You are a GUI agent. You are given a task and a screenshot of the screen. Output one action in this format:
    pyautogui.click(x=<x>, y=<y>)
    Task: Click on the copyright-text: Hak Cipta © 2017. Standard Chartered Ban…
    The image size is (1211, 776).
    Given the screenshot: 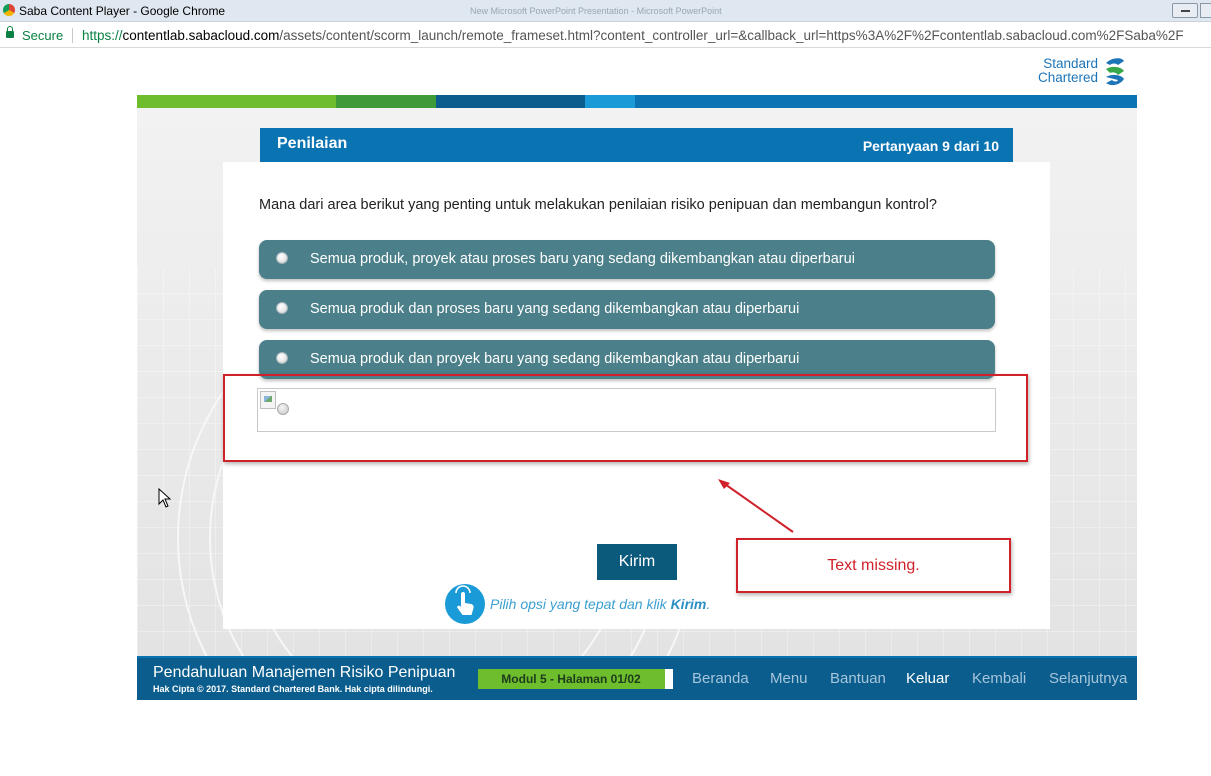 What is the action you would take?
    pyautogui.click(x=293, y=689)
    